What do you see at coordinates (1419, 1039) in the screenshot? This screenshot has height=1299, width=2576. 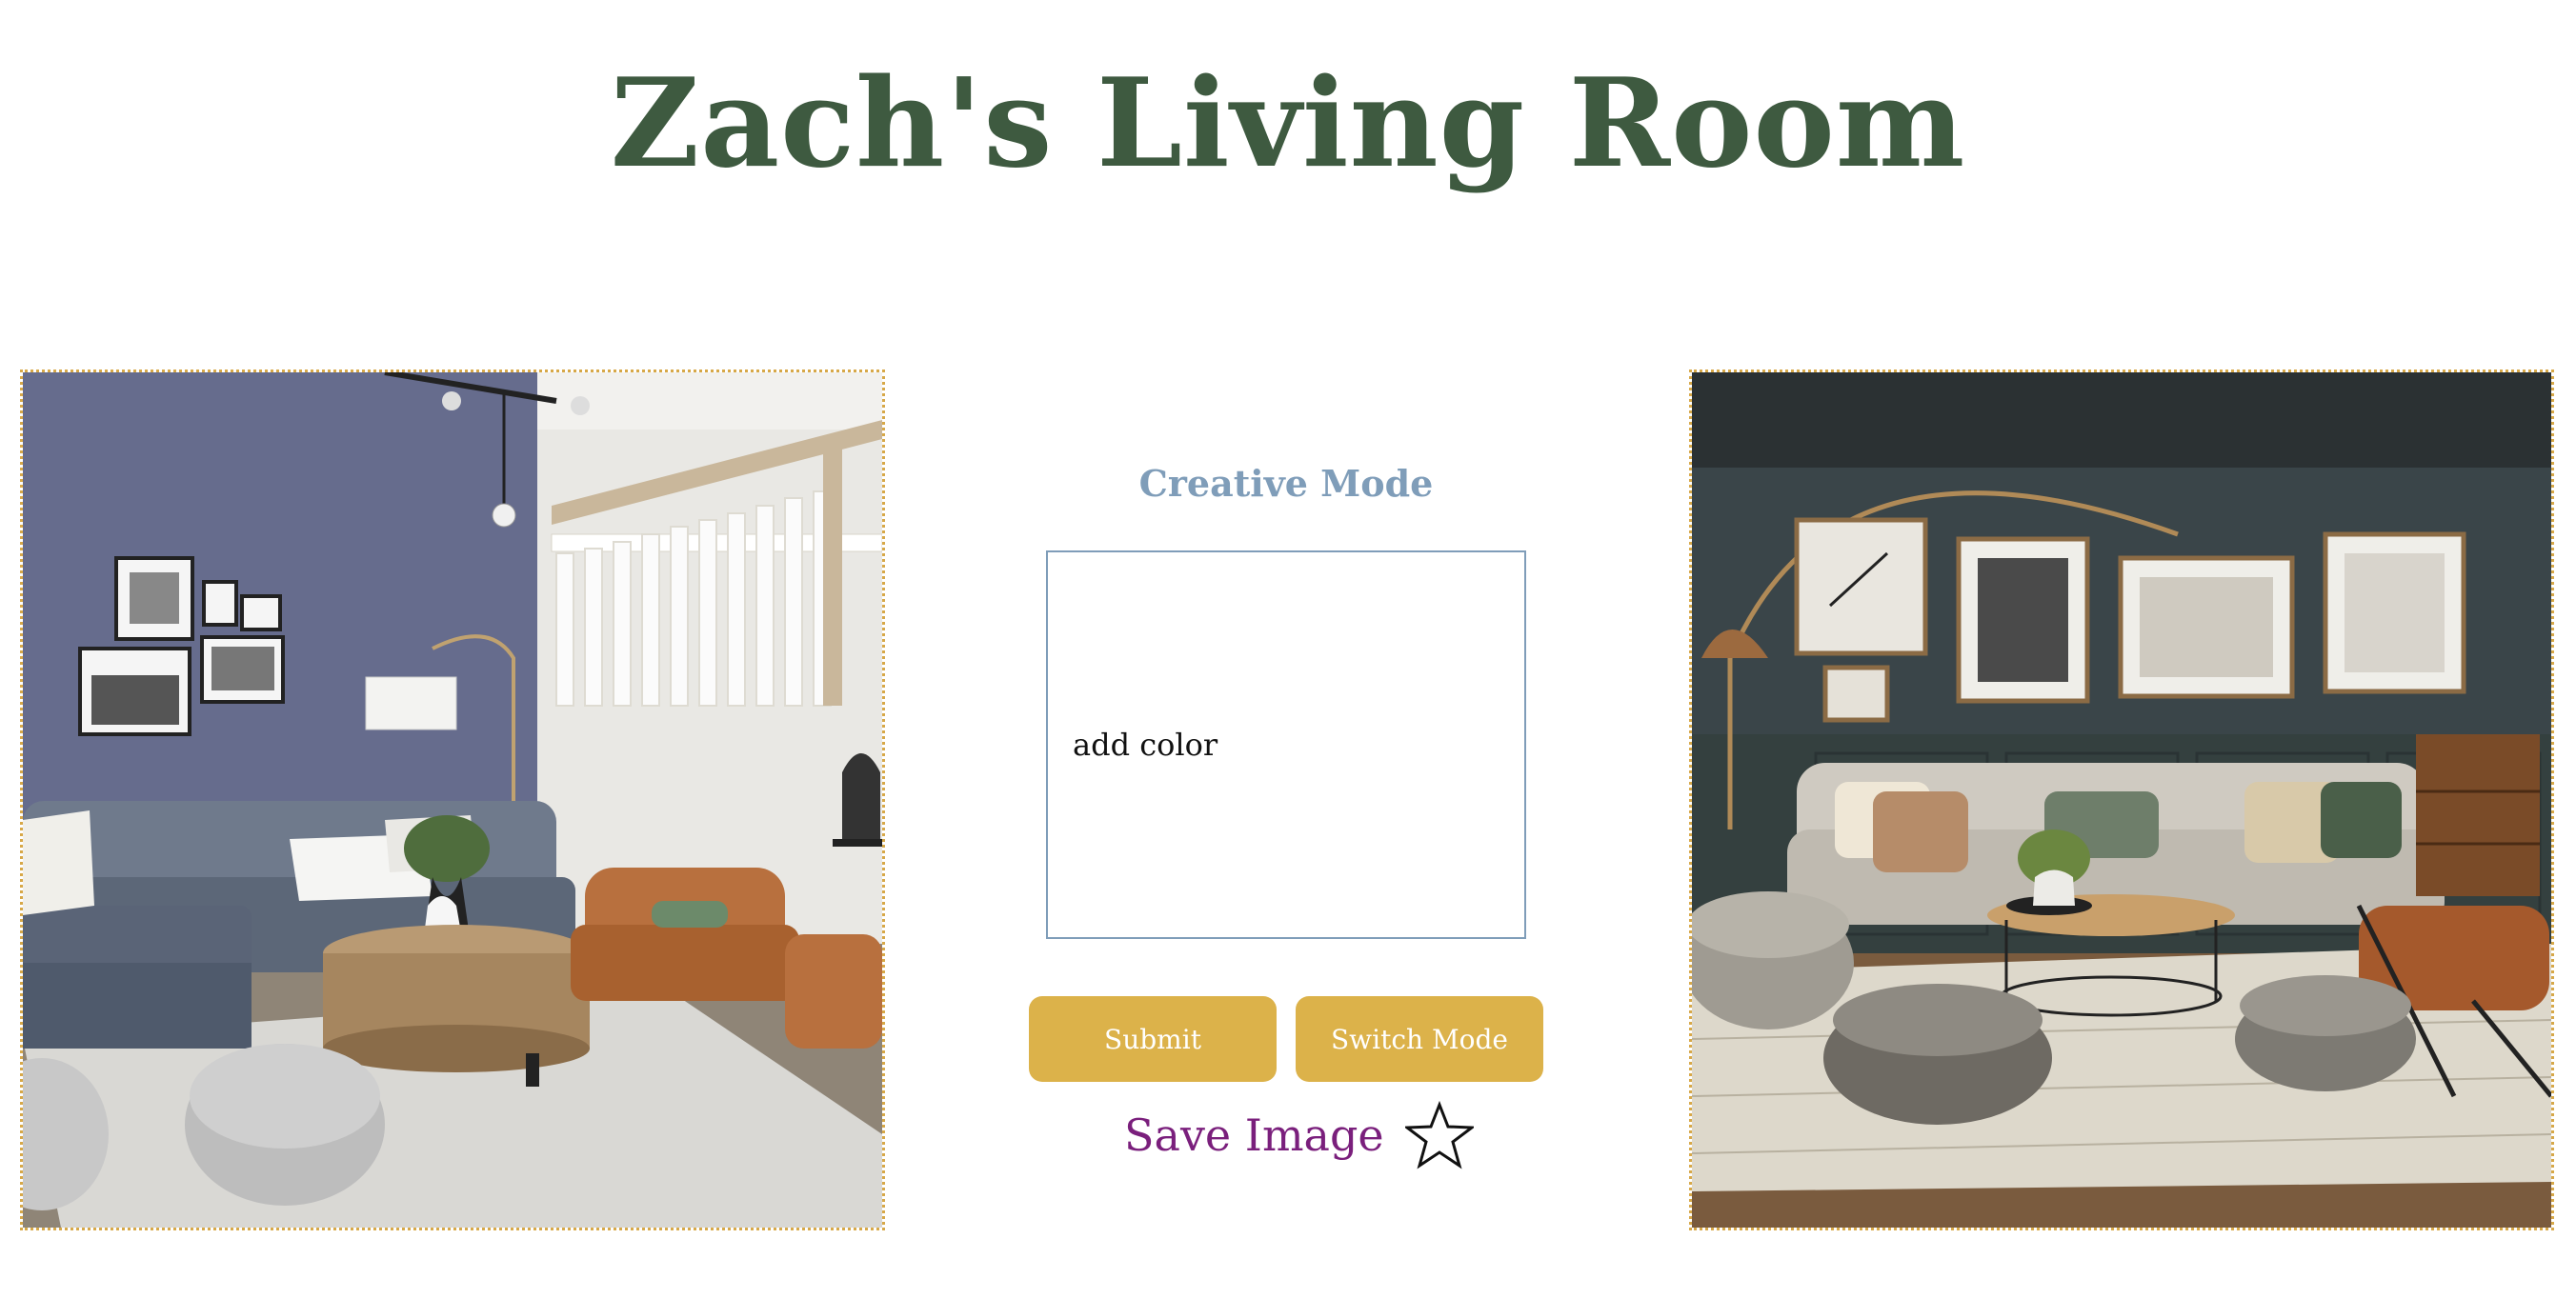 I see `switch-mode-button: Switch Mode` at bounding box center [1419, 1039].